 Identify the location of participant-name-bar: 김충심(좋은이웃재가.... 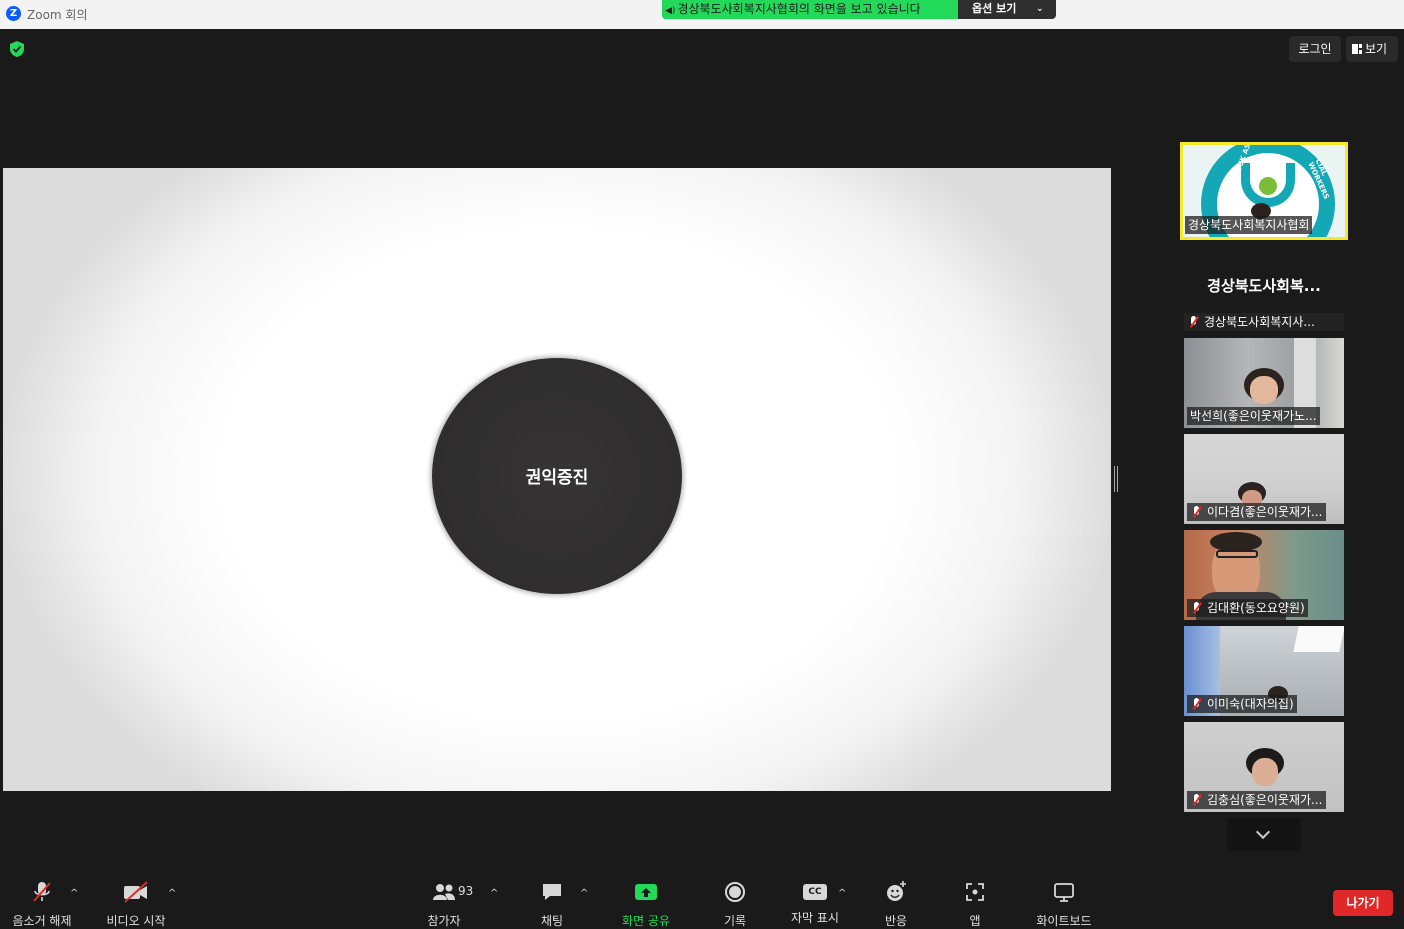
(1256, 800).